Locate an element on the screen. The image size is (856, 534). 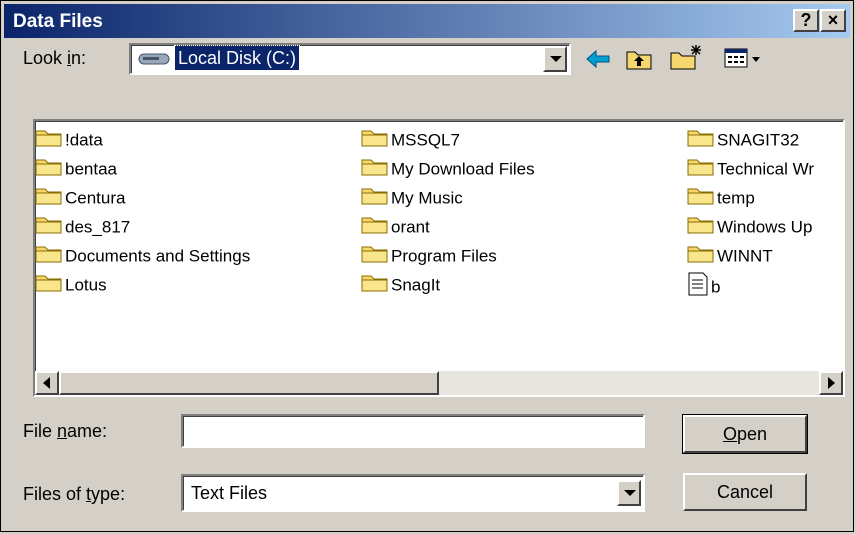
scroll-left-button is located at coordinates (47, 383).